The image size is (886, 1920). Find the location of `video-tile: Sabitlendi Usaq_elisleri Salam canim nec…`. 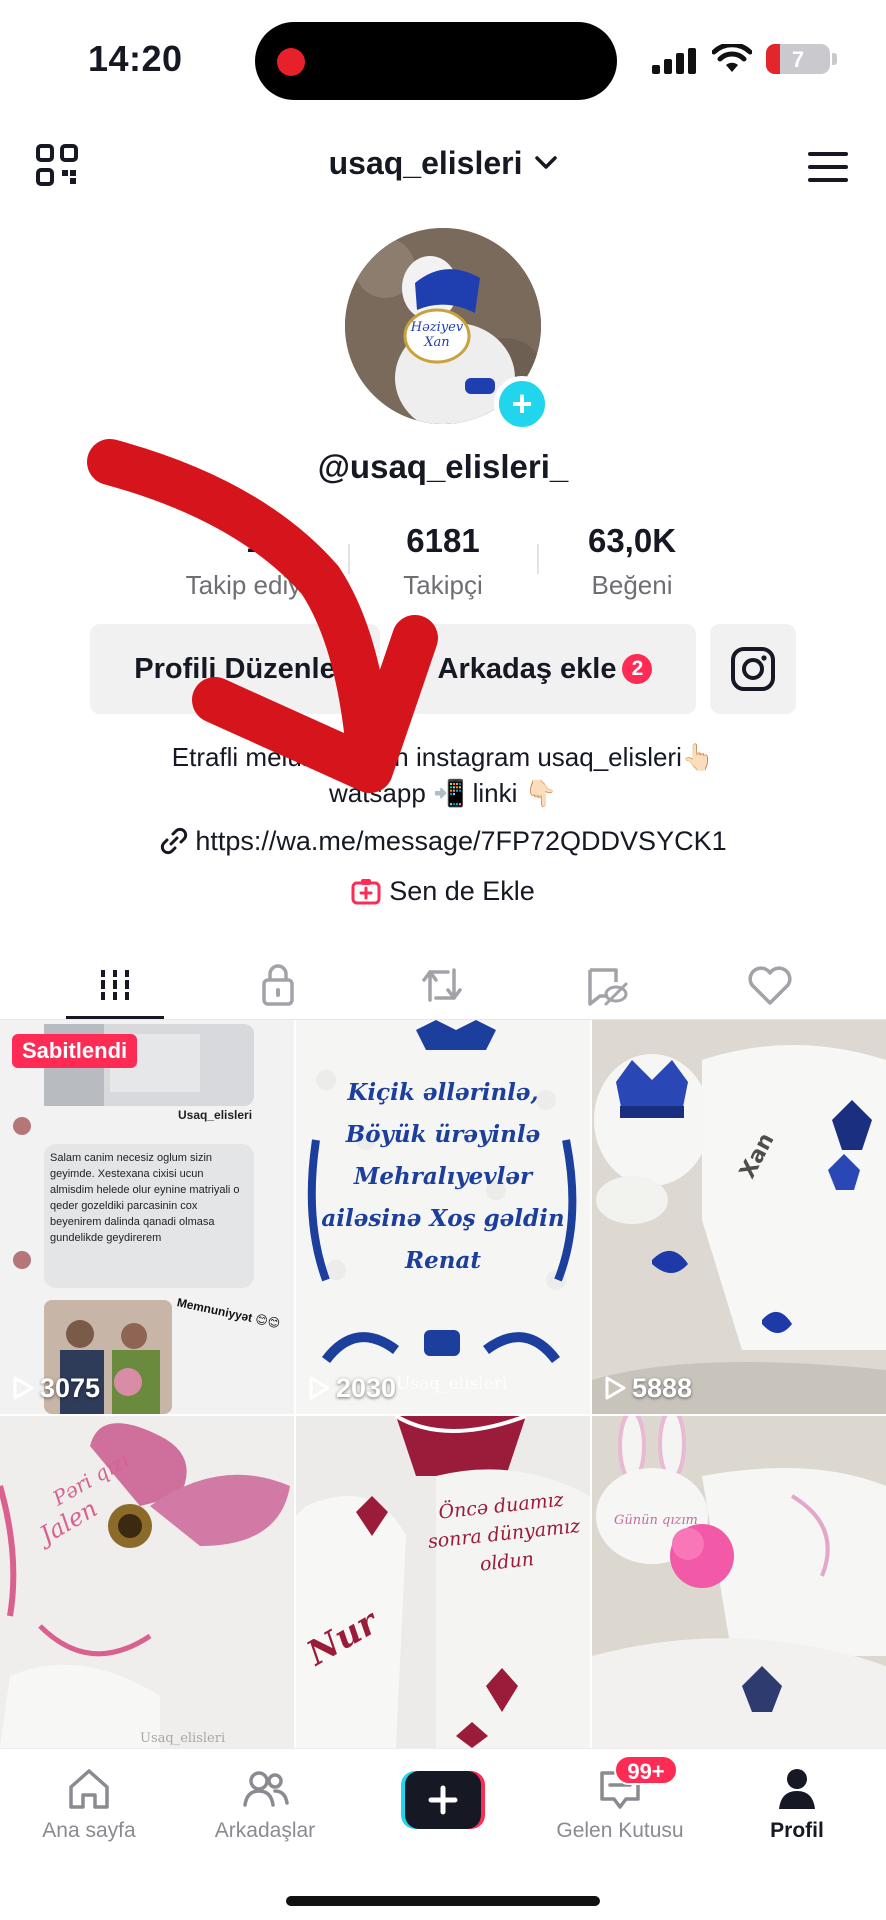

video-tile: Sabitlendi Usaq_elisleri Salam canim nec… is located at coordinates (147, 1217).